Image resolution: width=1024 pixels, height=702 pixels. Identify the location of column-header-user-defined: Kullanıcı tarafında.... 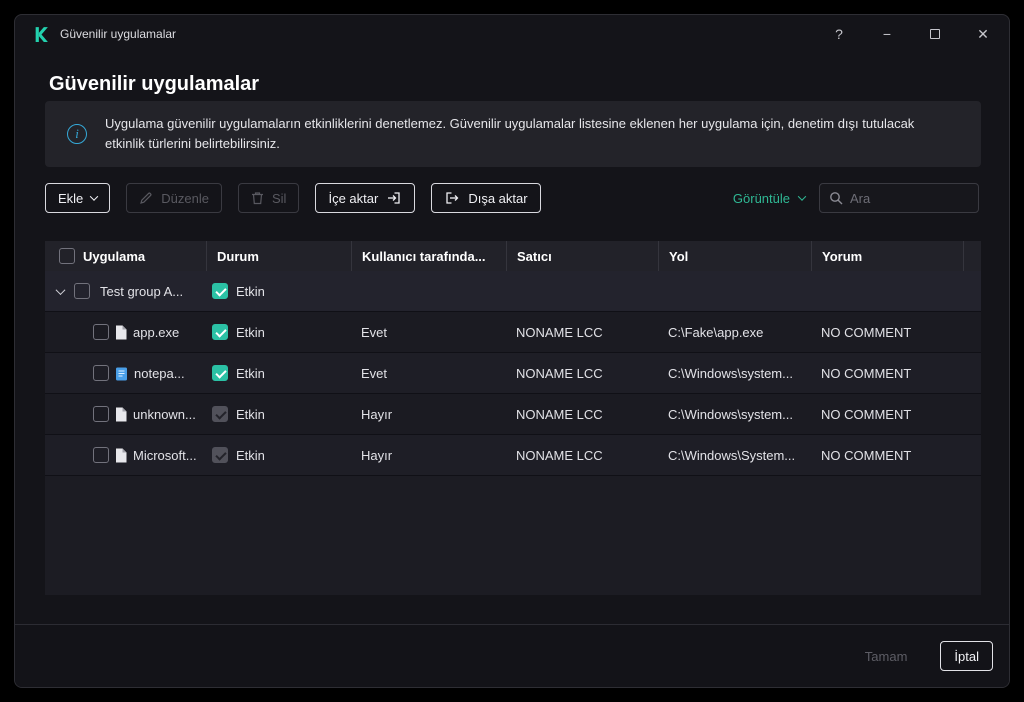
(428, 256).